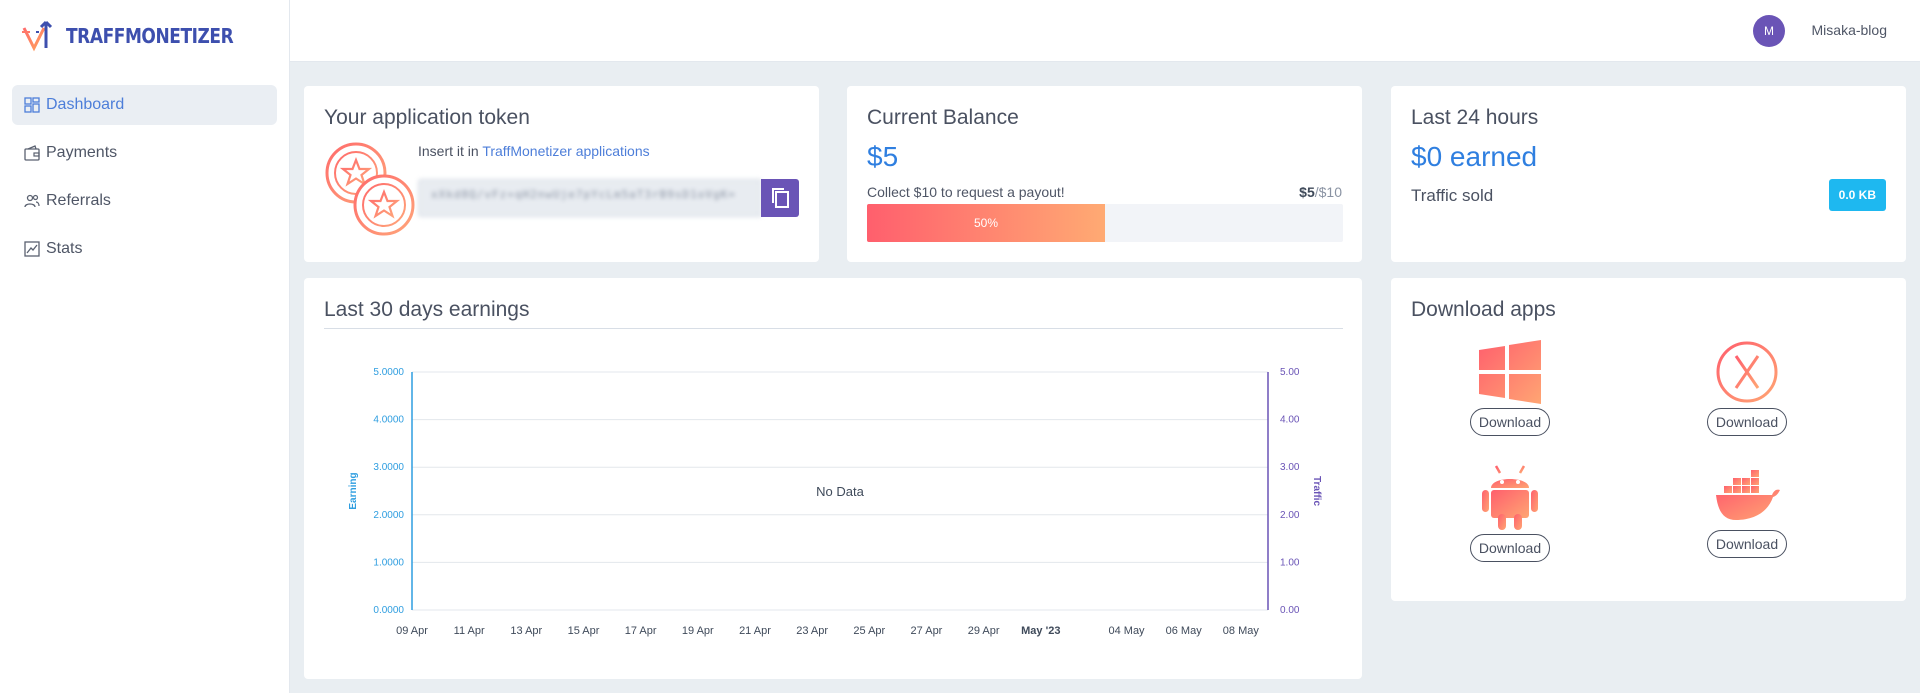 This screenshot has width=1920, height=693. What do you see at coordinates (1510, 548) in the screenshot?
I see `download-android-button: Download` at bounding box center [1510, 548].